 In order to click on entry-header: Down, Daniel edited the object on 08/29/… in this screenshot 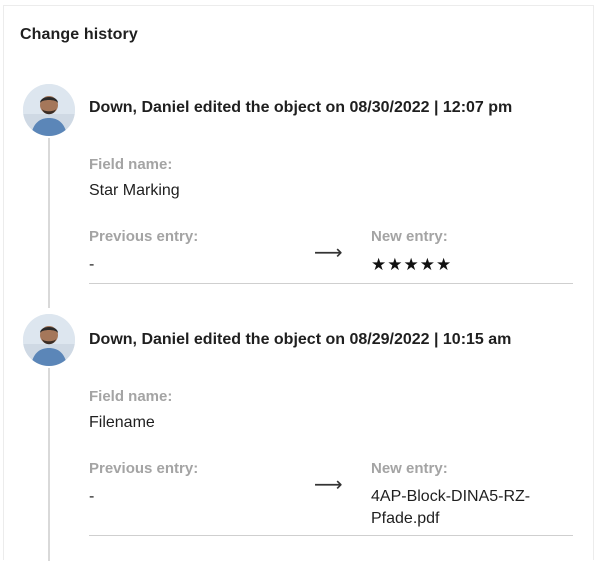, I will do `click(300, 339)`.